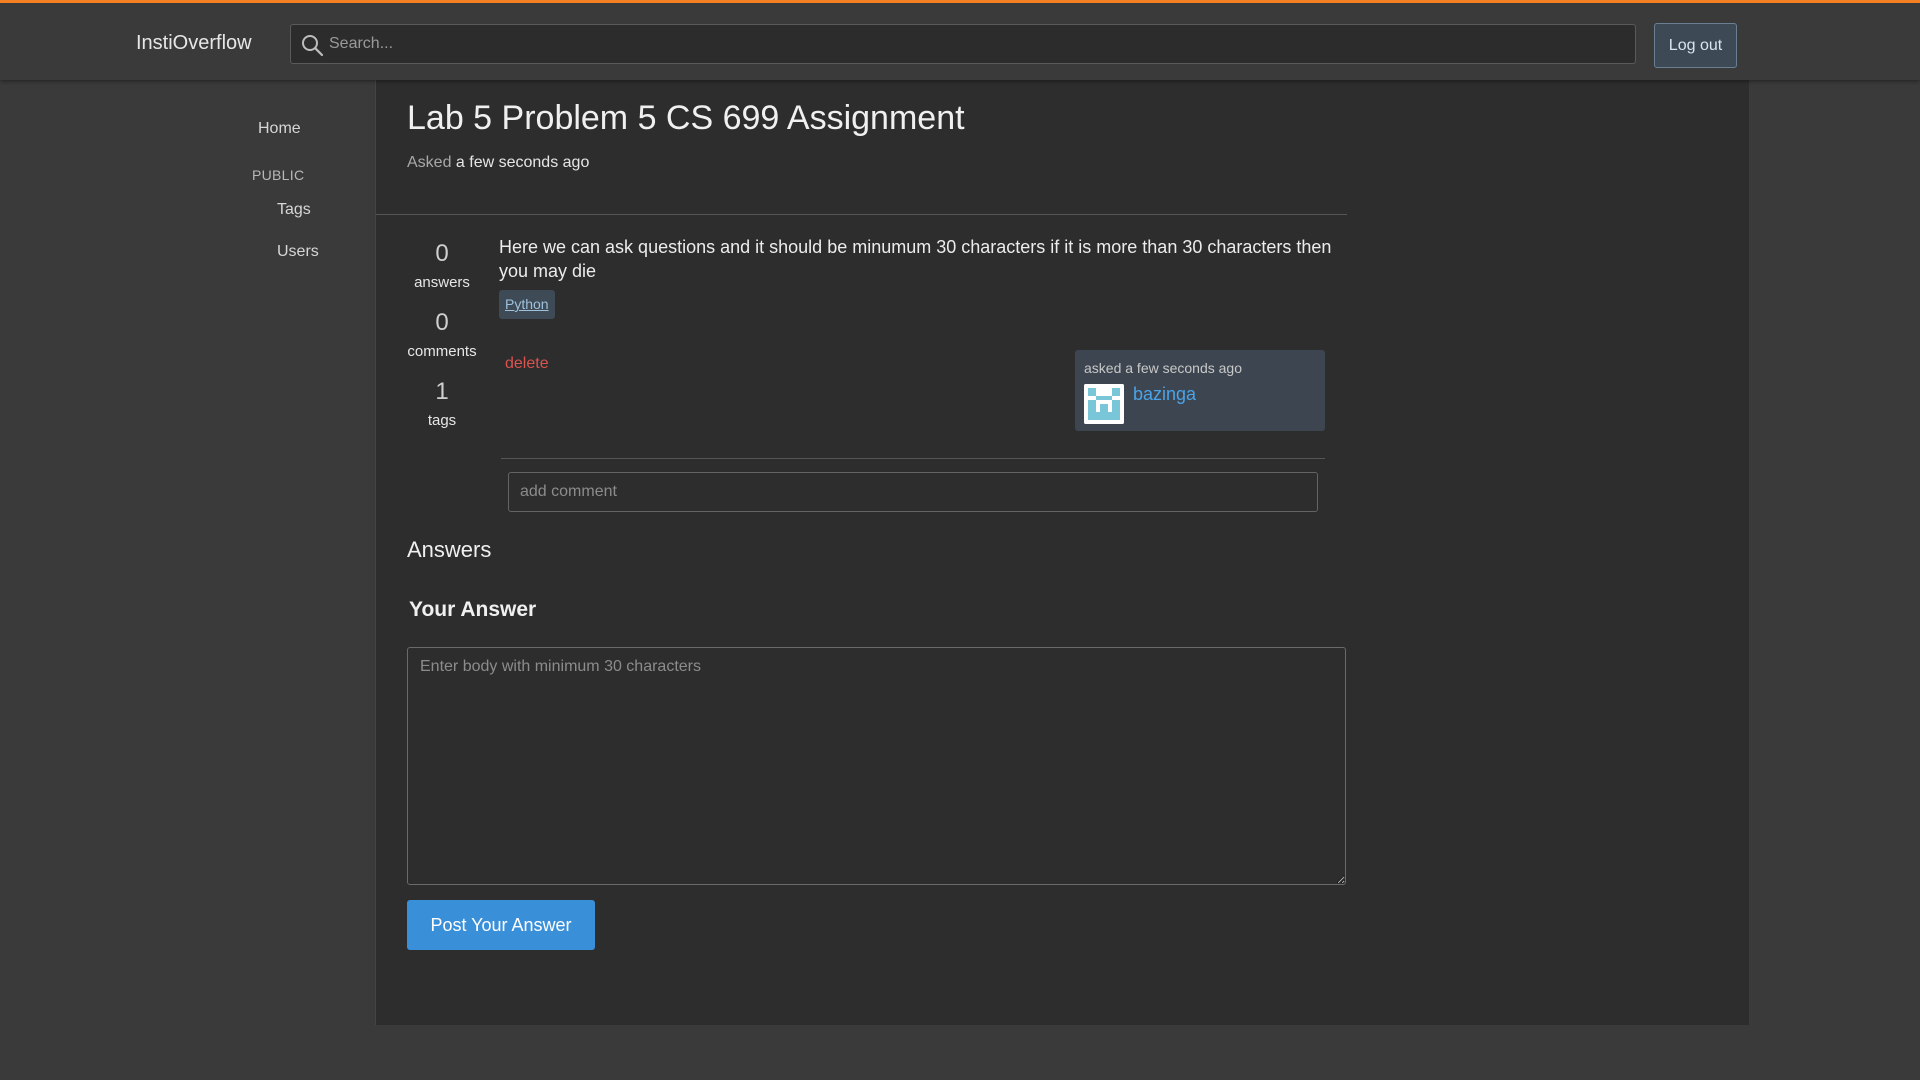 The width and height of the screenshot is (1920, 1080). Describe the element at coordinates (522, 162) in the screenshot. I see `asked-time: a few seconds ago` at that location.